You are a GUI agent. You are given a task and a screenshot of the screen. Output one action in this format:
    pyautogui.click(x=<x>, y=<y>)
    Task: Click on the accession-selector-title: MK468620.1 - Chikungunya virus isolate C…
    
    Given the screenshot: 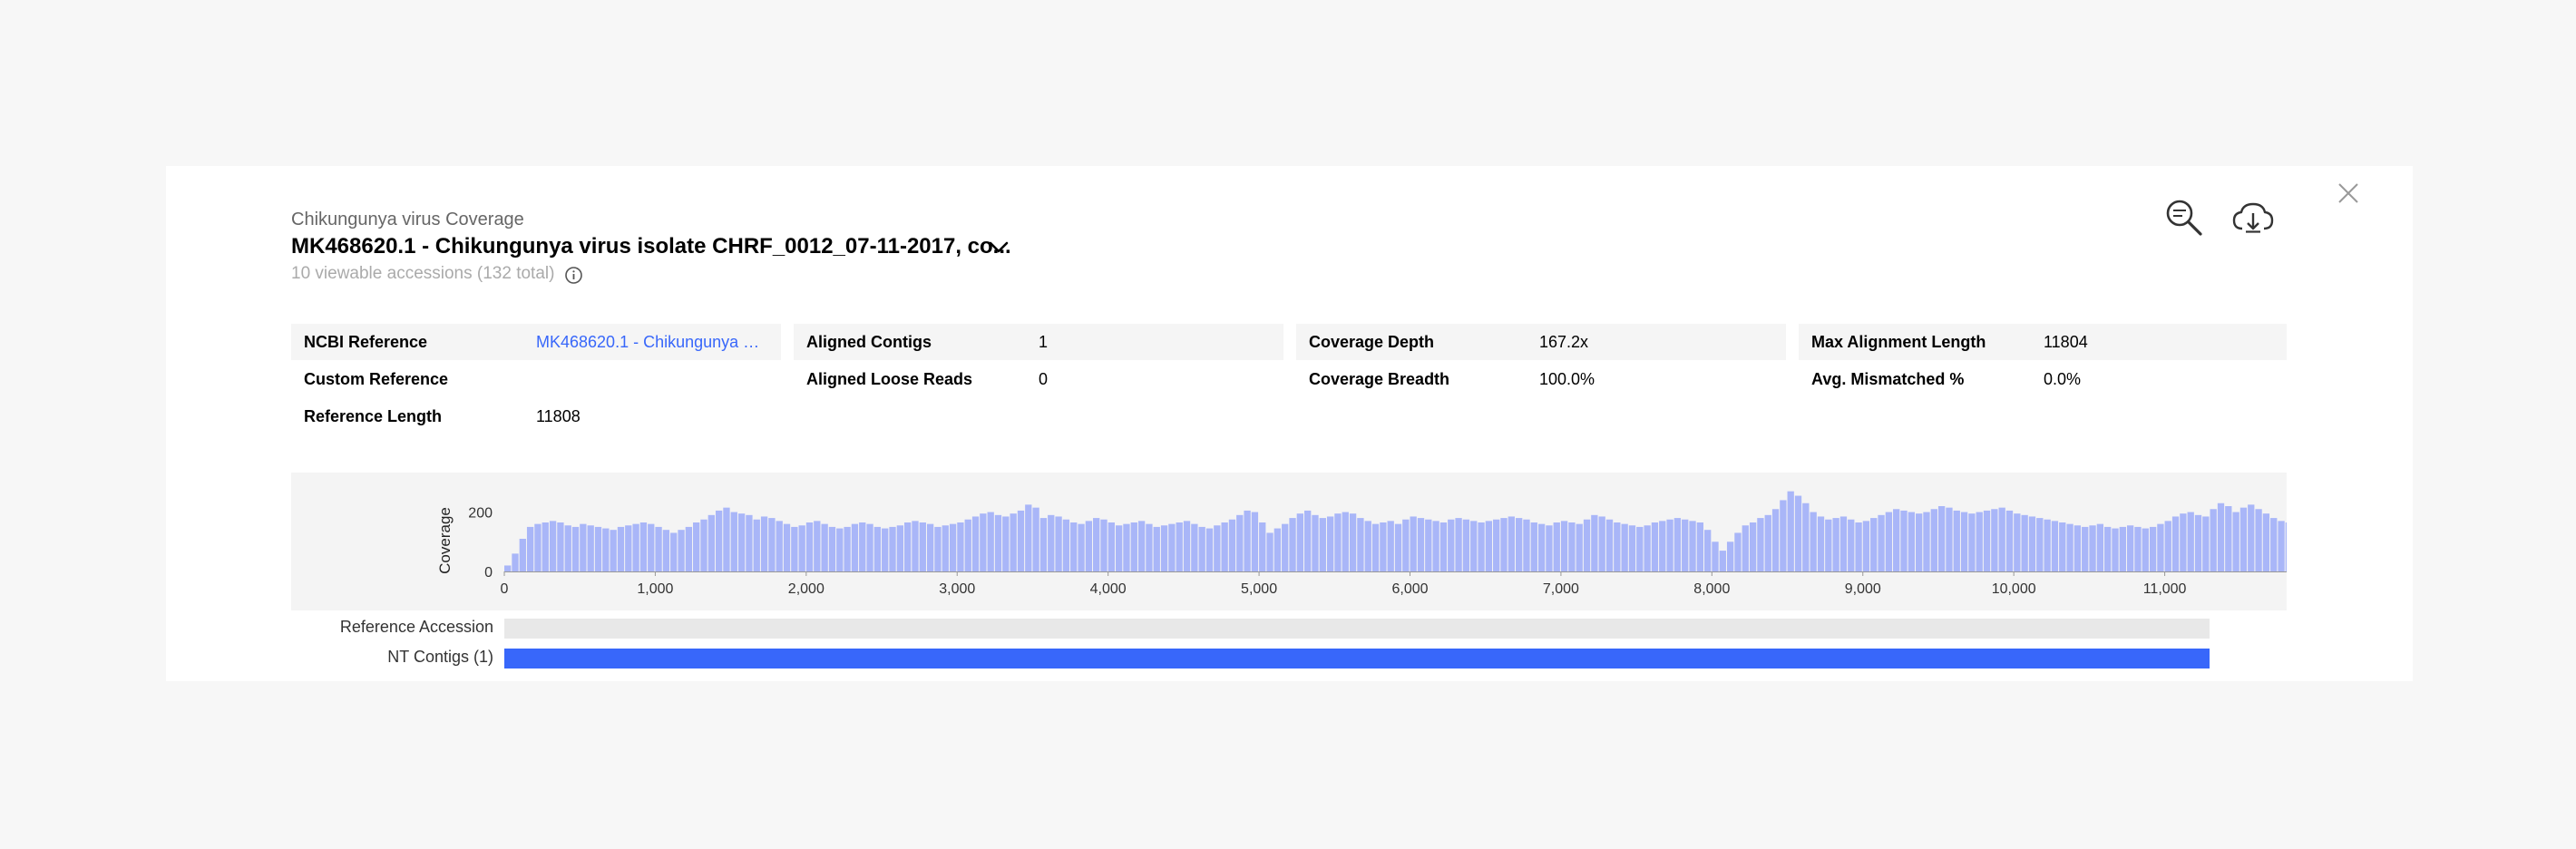 What is the action you would take?
    pyautogui.click(x=651, y=247)
    